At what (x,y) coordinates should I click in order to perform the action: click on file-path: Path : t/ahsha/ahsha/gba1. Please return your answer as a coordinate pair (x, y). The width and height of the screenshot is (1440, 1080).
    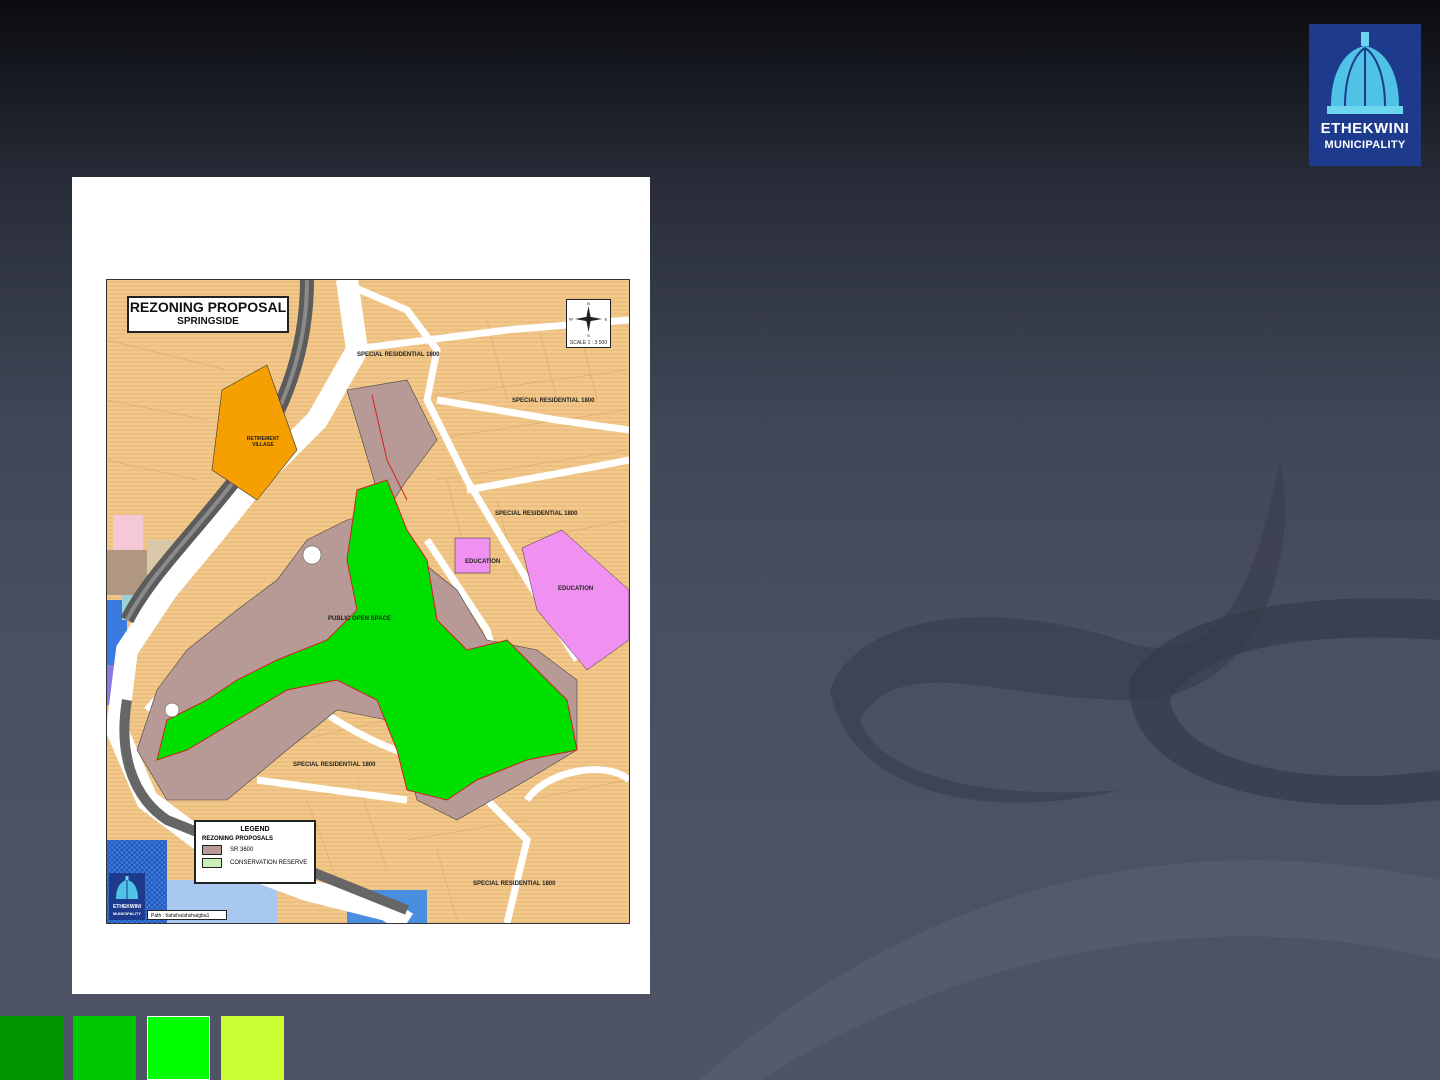
    Looking at the image, I should click on (187, 915).